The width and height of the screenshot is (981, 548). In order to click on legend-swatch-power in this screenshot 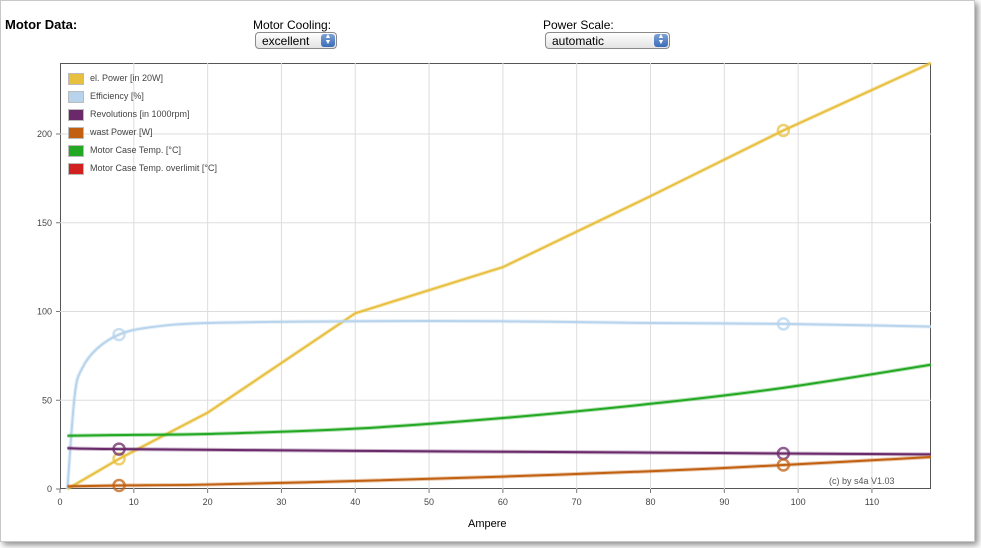, I will do `click(76, 79)`.